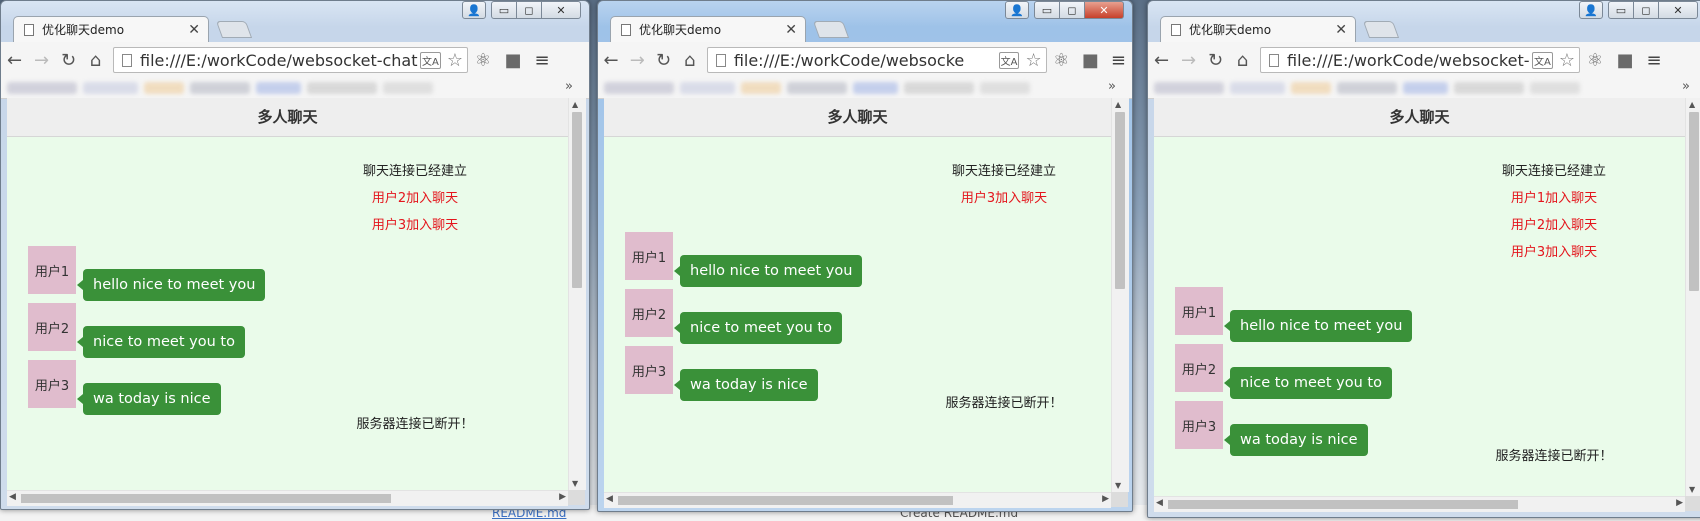 Image resolution: width=1700 pixels, height=521 pixels. What do you see at coordinates (865, 60) in the screenshot?
I see `url-text: file:///E:/workCode/websocke` at bounding box center [865, 60].